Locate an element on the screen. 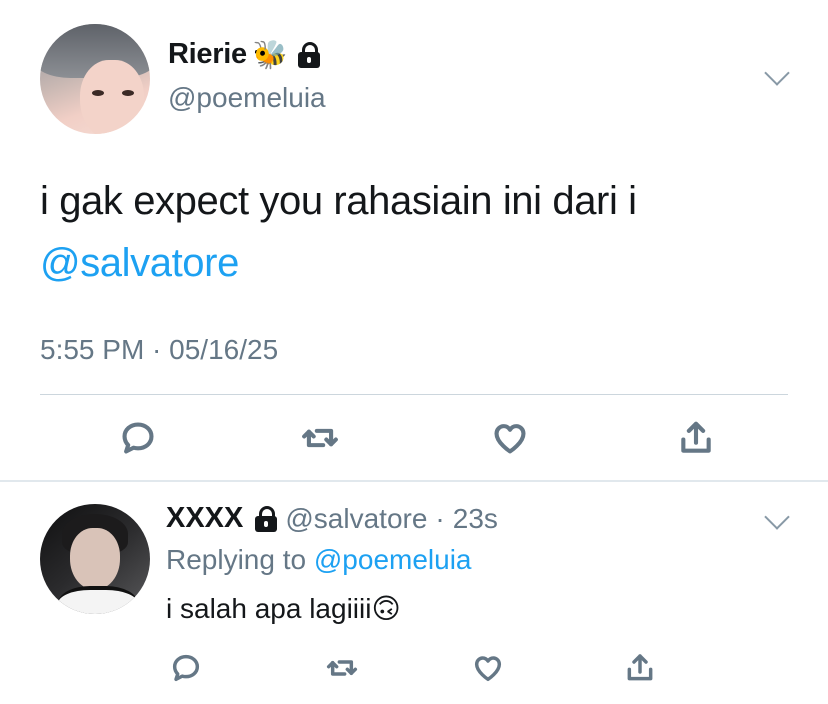 The width and height of the screenshot is (828, 704). tweet-action-bar is located at coordinates (414, 438).